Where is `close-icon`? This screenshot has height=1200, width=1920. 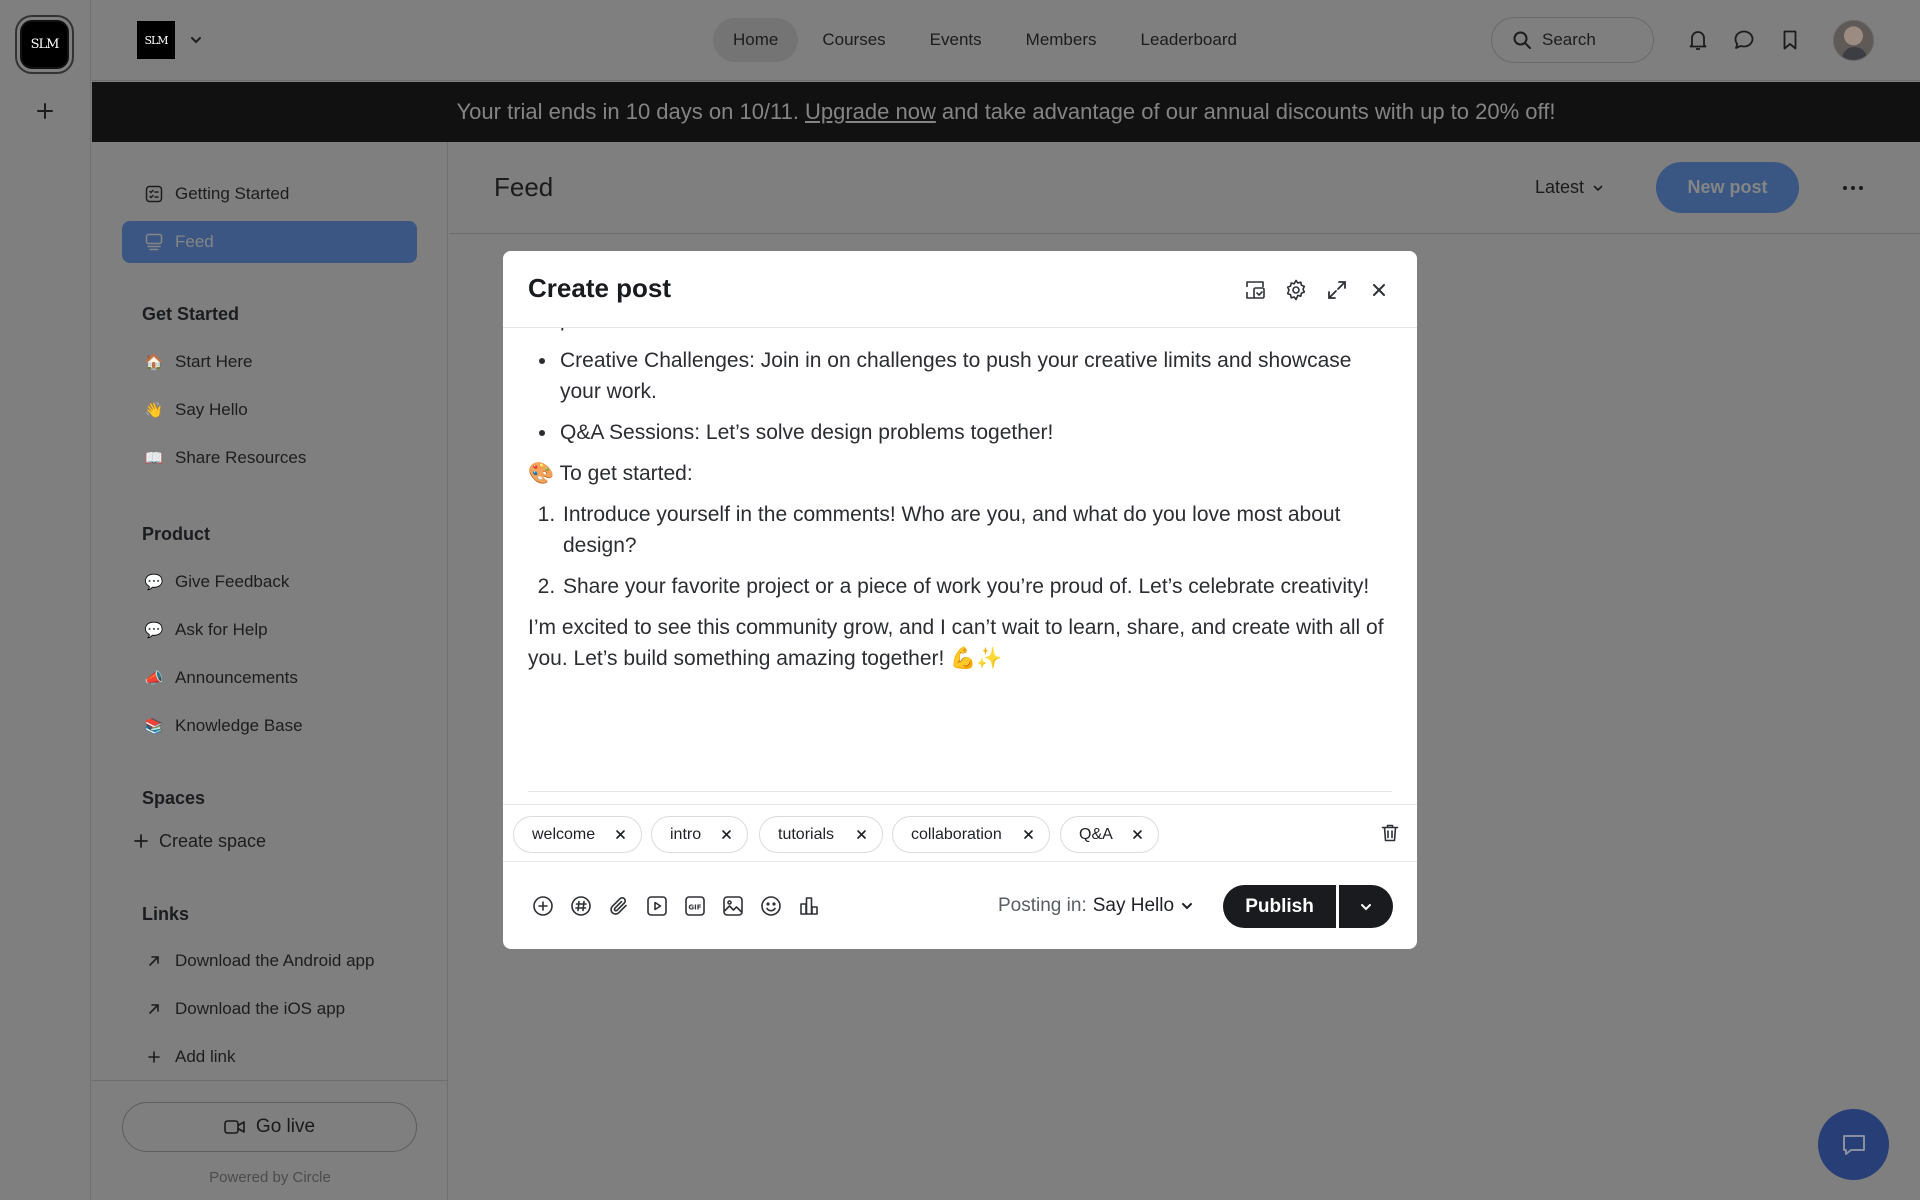
close-icon is located at coordinates (1379, 290).